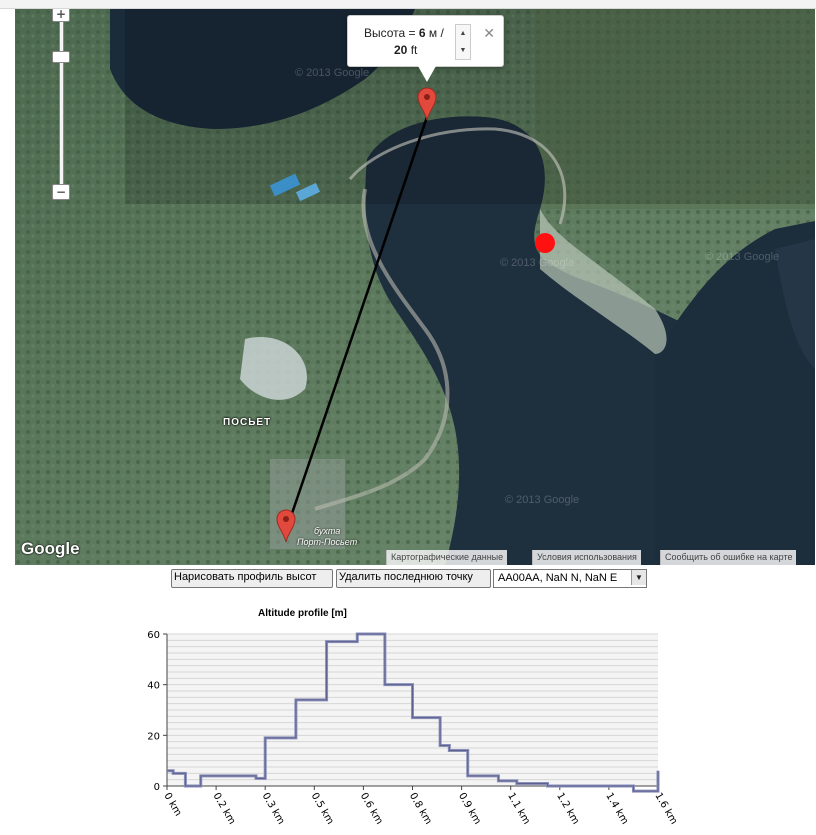 The image size is (816, 835). Describe the element at coordinates (420, 808) in the screenshot. I see `x-tick-label: 0.8 km` at that location.